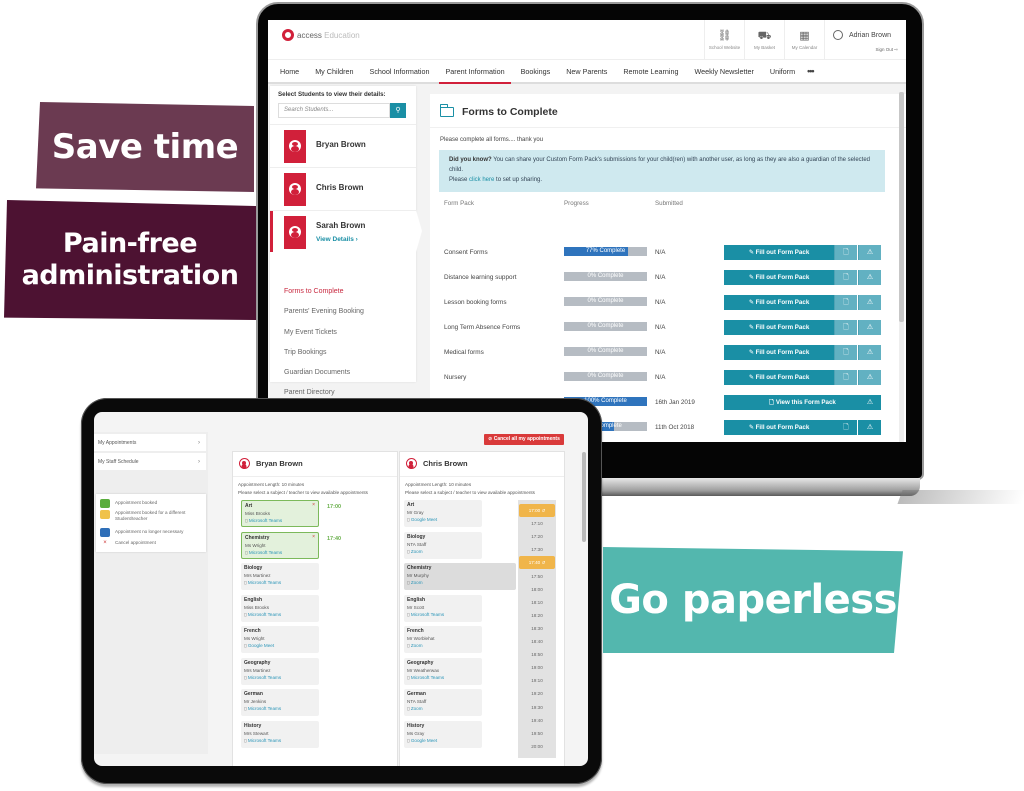  What do you see at coordinates (346, 231) in the screenshot?
I see `student-card-active: Sarah Brown View Details ›` at bounding box center [346, 231].